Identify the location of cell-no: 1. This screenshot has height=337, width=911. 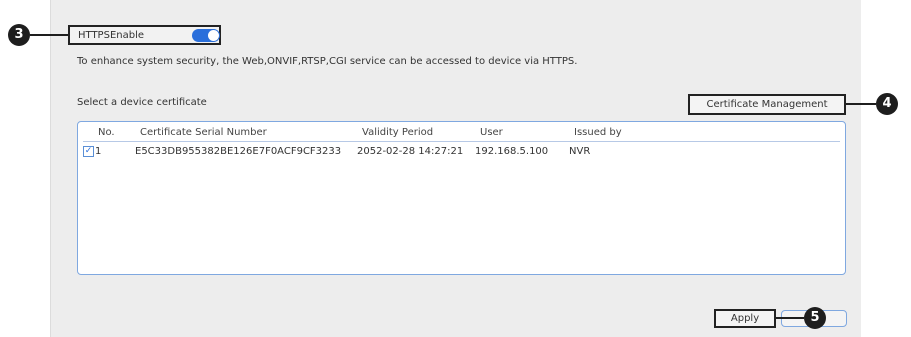
(98, 151).